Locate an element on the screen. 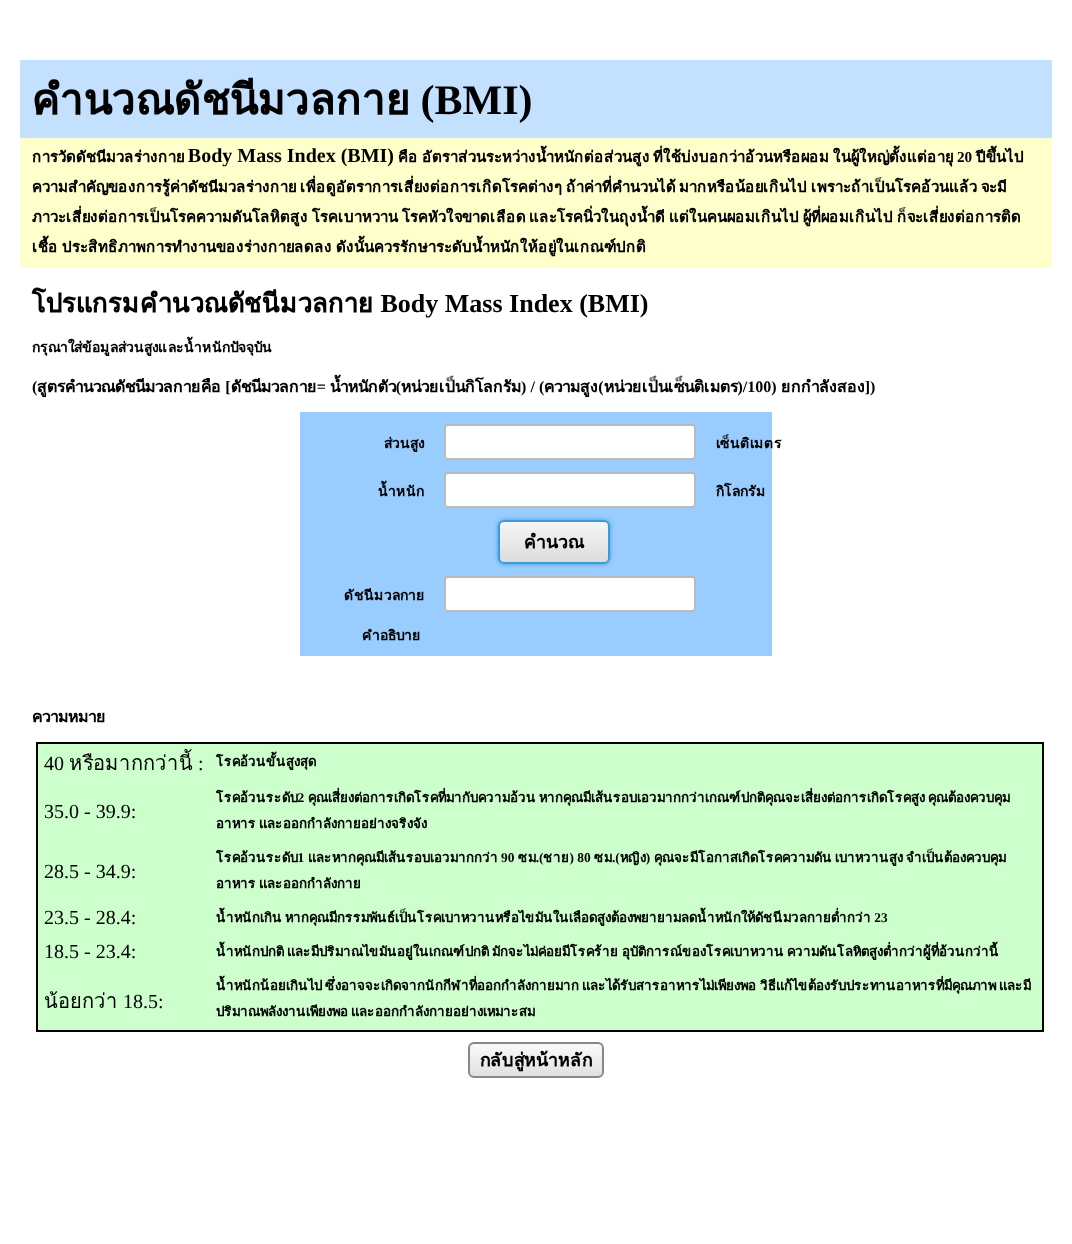 Image resolution: width=1072 pixels, height=1244 pixels. range-cell-text: 18.5 - 23.4: is located at coordinates (90, 954).